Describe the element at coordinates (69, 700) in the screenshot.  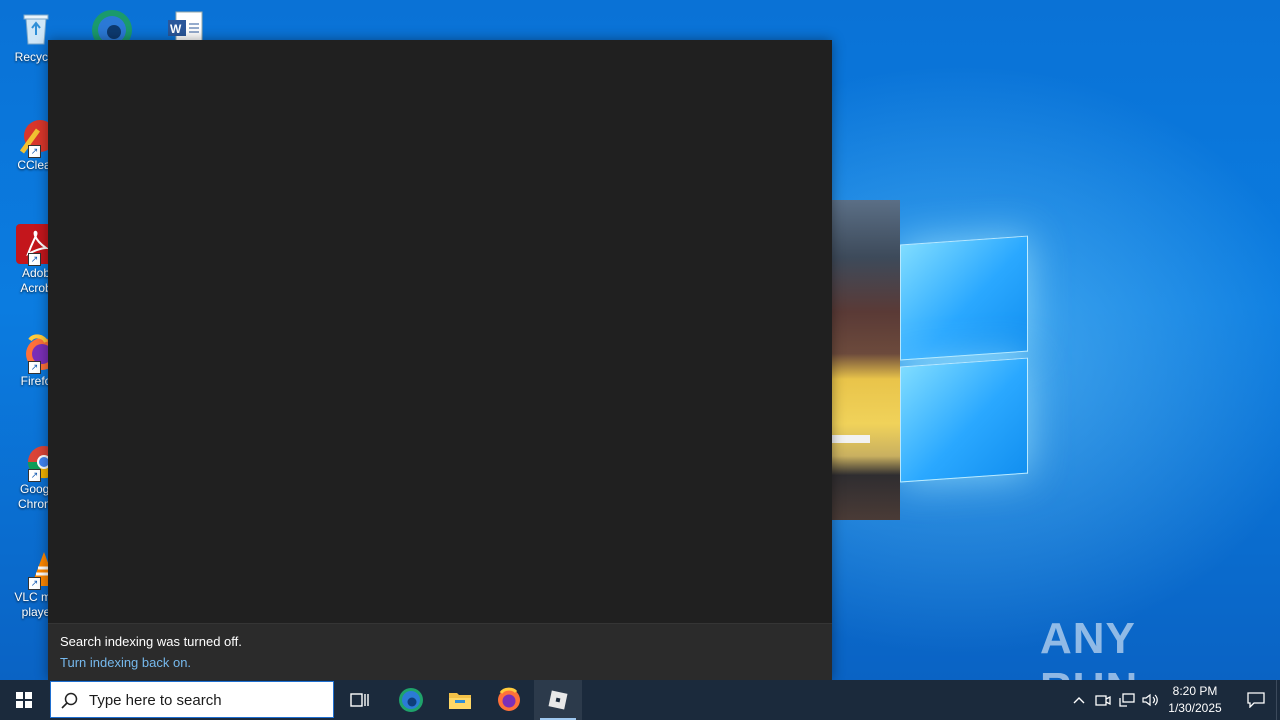
I see `search-icon` at that location.